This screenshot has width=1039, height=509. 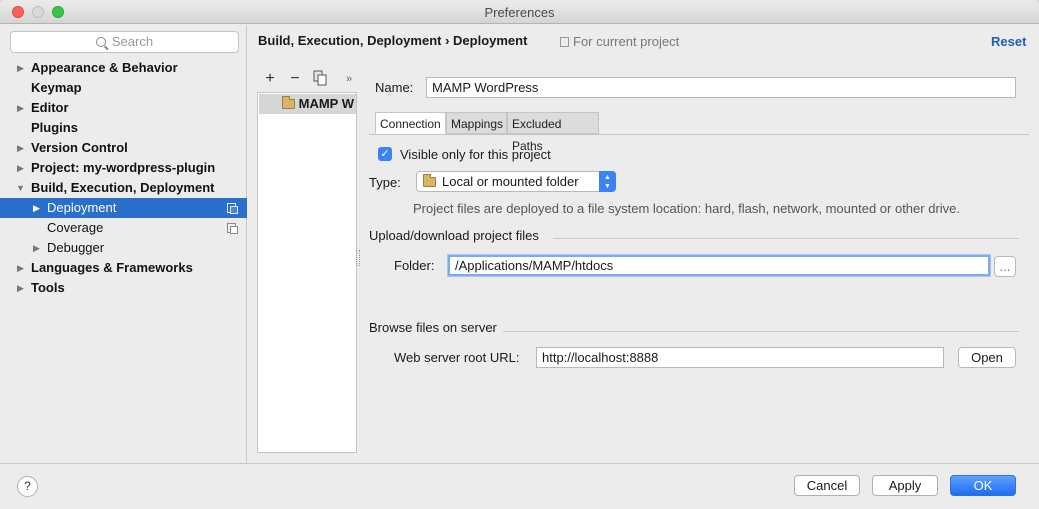 I want to click on sidebar-item-debugger: ▶ Debugger, so click(x=123, y=248).